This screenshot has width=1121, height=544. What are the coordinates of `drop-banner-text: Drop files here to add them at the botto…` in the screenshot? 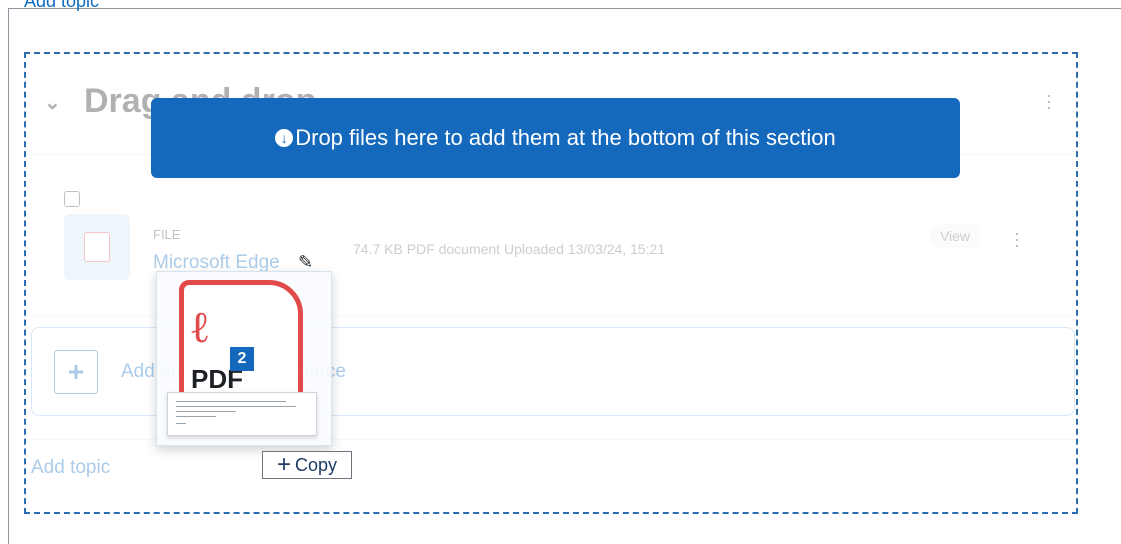 It's located at (565, 137).